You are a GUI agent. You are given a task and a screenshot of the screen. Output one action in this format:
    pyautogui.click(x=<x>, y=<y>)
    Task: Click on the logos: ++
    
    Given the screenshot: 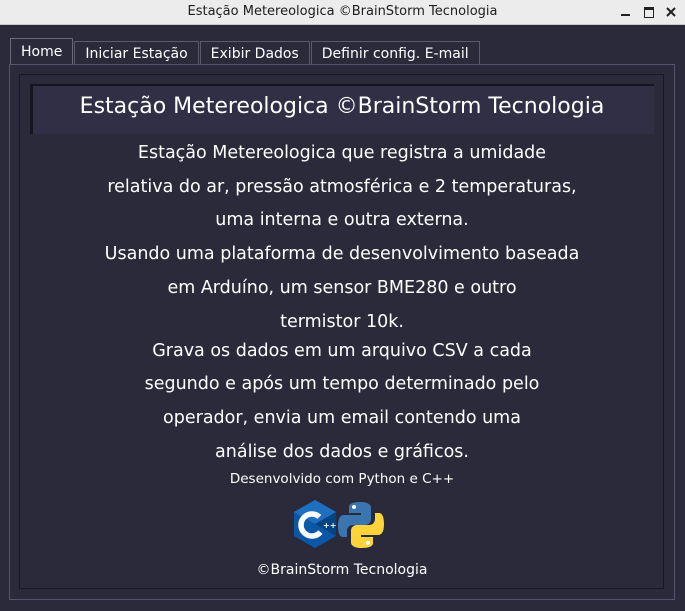 What is the action you would take?
    pyautogui.click(x=339, y=524)
    